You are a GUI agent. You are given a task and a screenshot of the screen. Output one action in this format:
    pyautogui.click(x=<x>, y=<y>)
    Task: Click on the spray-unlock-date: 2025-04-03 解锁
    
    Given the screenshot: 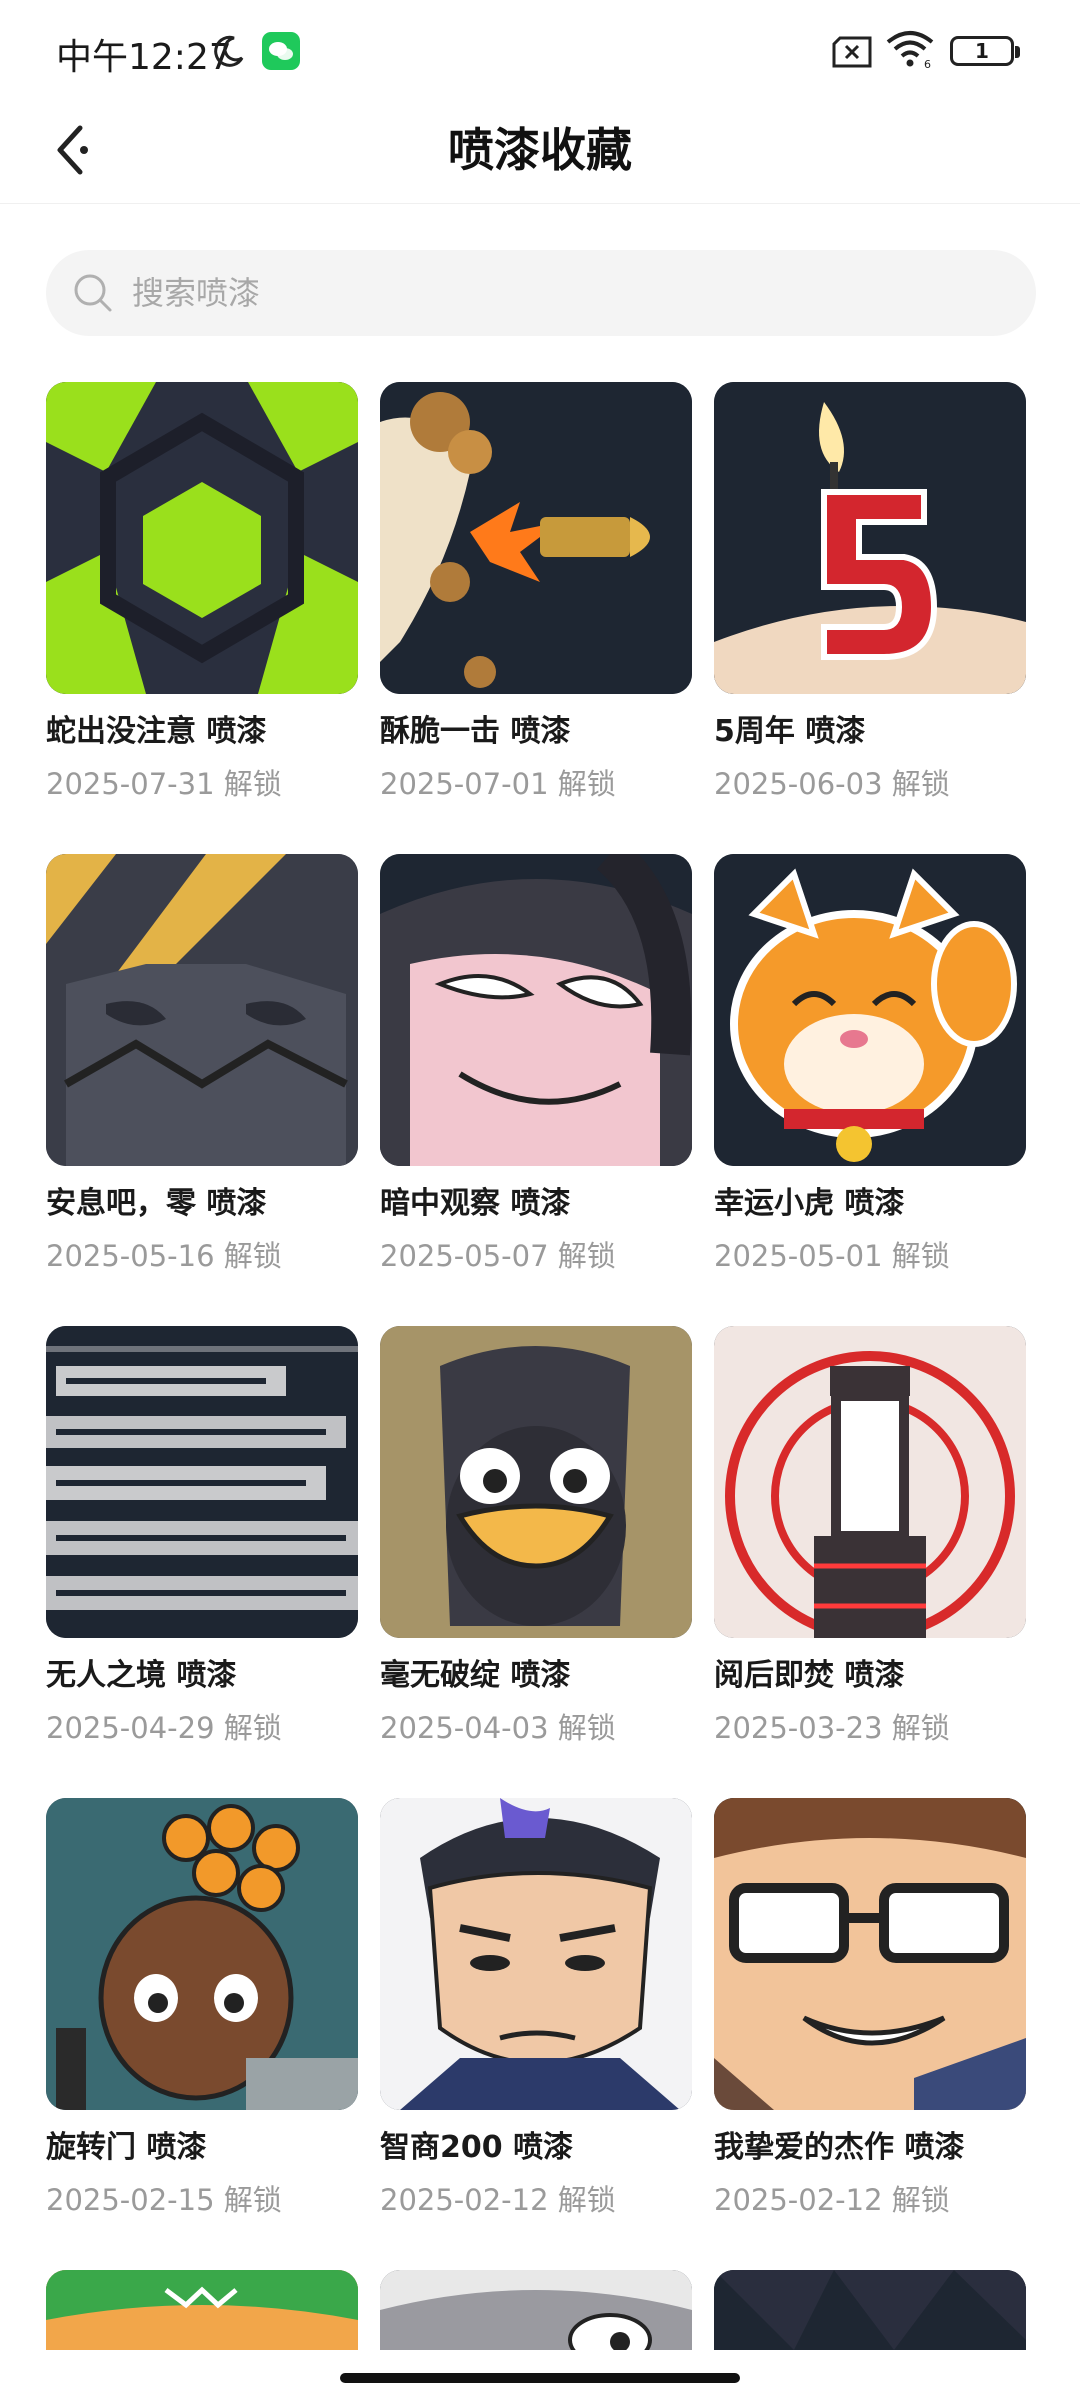 What is the action you would take?
    pyautogui.click(x=498, y=1728)
    